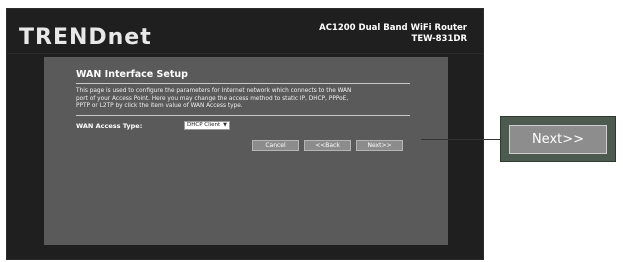  Describe the element at coordinates (225, 125) in the screenshot. I see `chevron-down-icon: ▼` at that location.